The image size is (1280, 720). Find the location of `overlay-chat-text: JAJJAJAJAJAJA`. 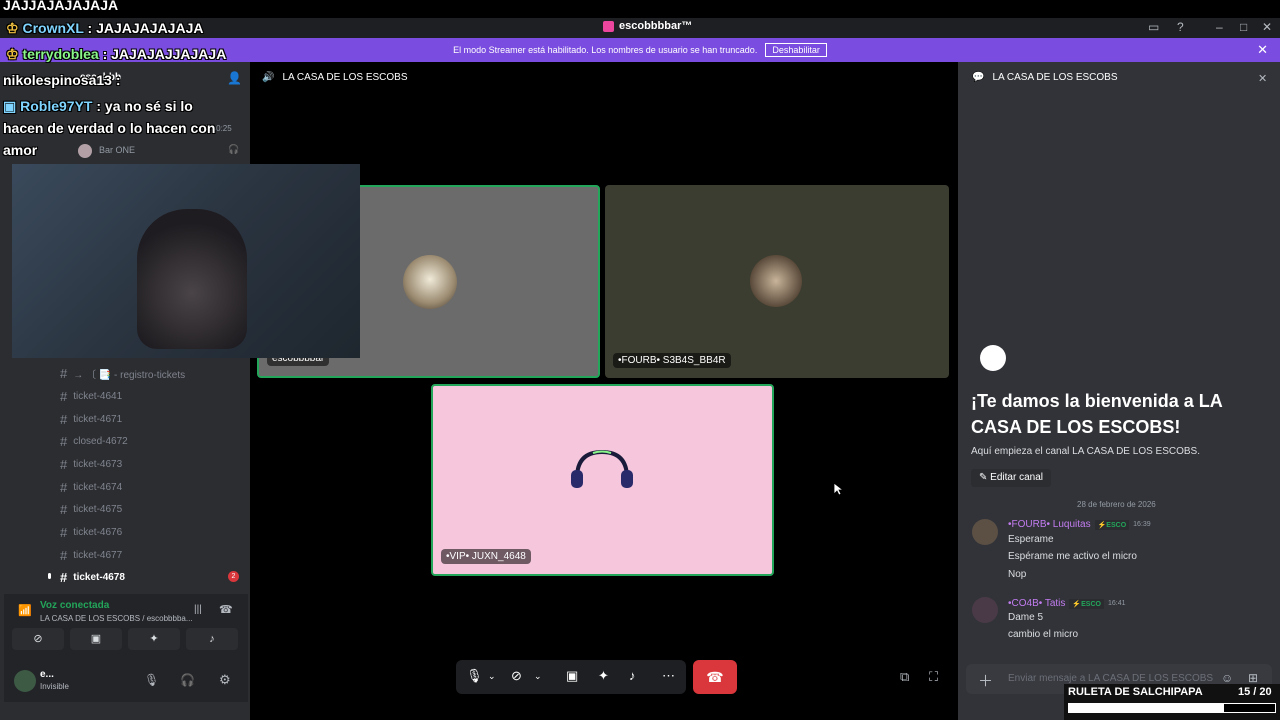

overlay-chat-text: JAJJAJAJAJAJA is located at coordinates (61, 6).